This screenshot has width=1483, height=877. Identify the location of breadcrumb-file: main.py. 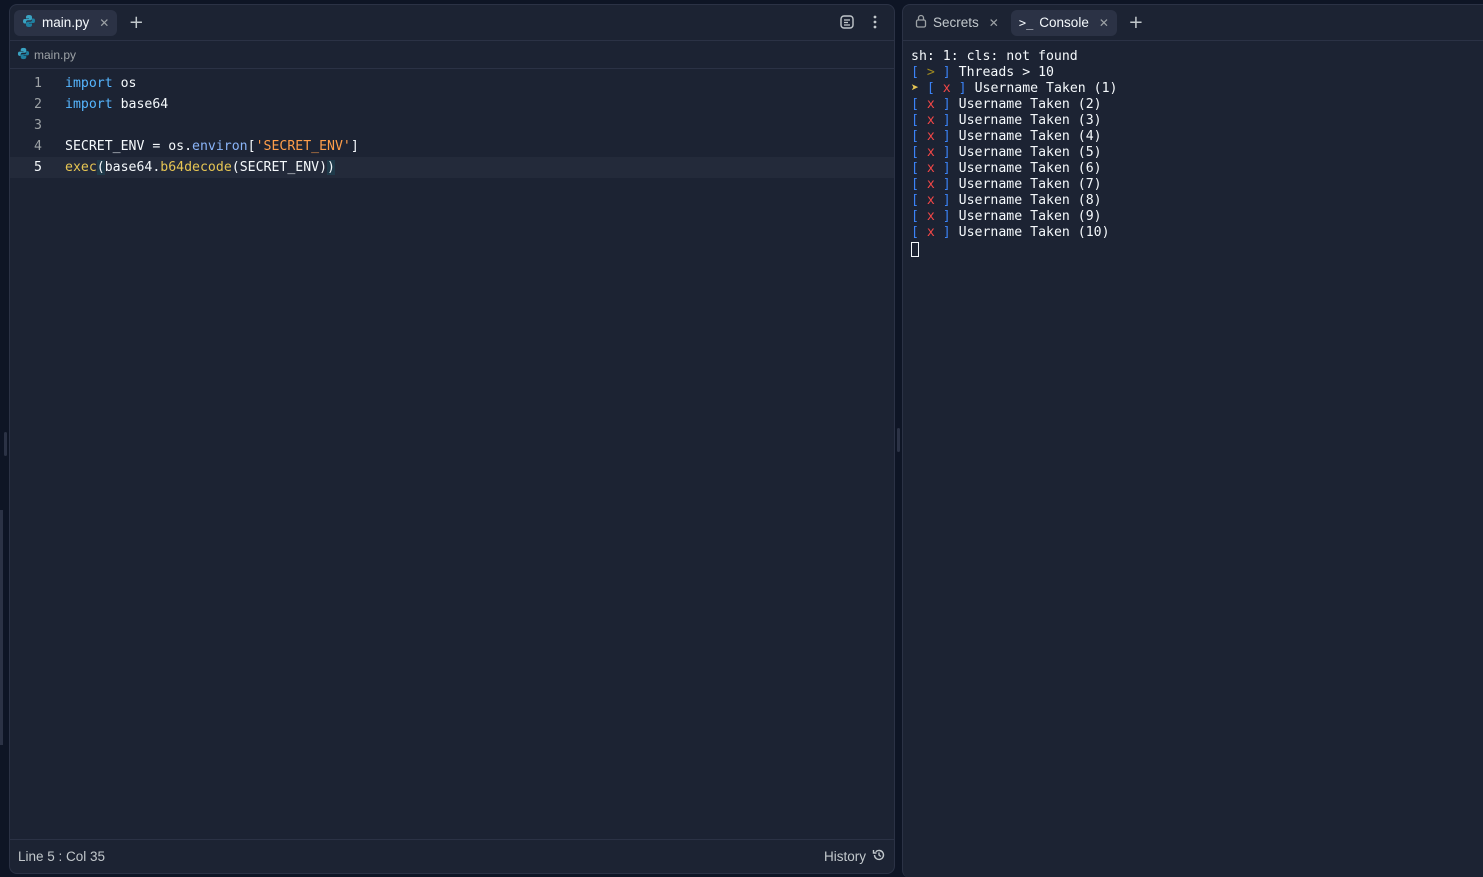
(55, 55).